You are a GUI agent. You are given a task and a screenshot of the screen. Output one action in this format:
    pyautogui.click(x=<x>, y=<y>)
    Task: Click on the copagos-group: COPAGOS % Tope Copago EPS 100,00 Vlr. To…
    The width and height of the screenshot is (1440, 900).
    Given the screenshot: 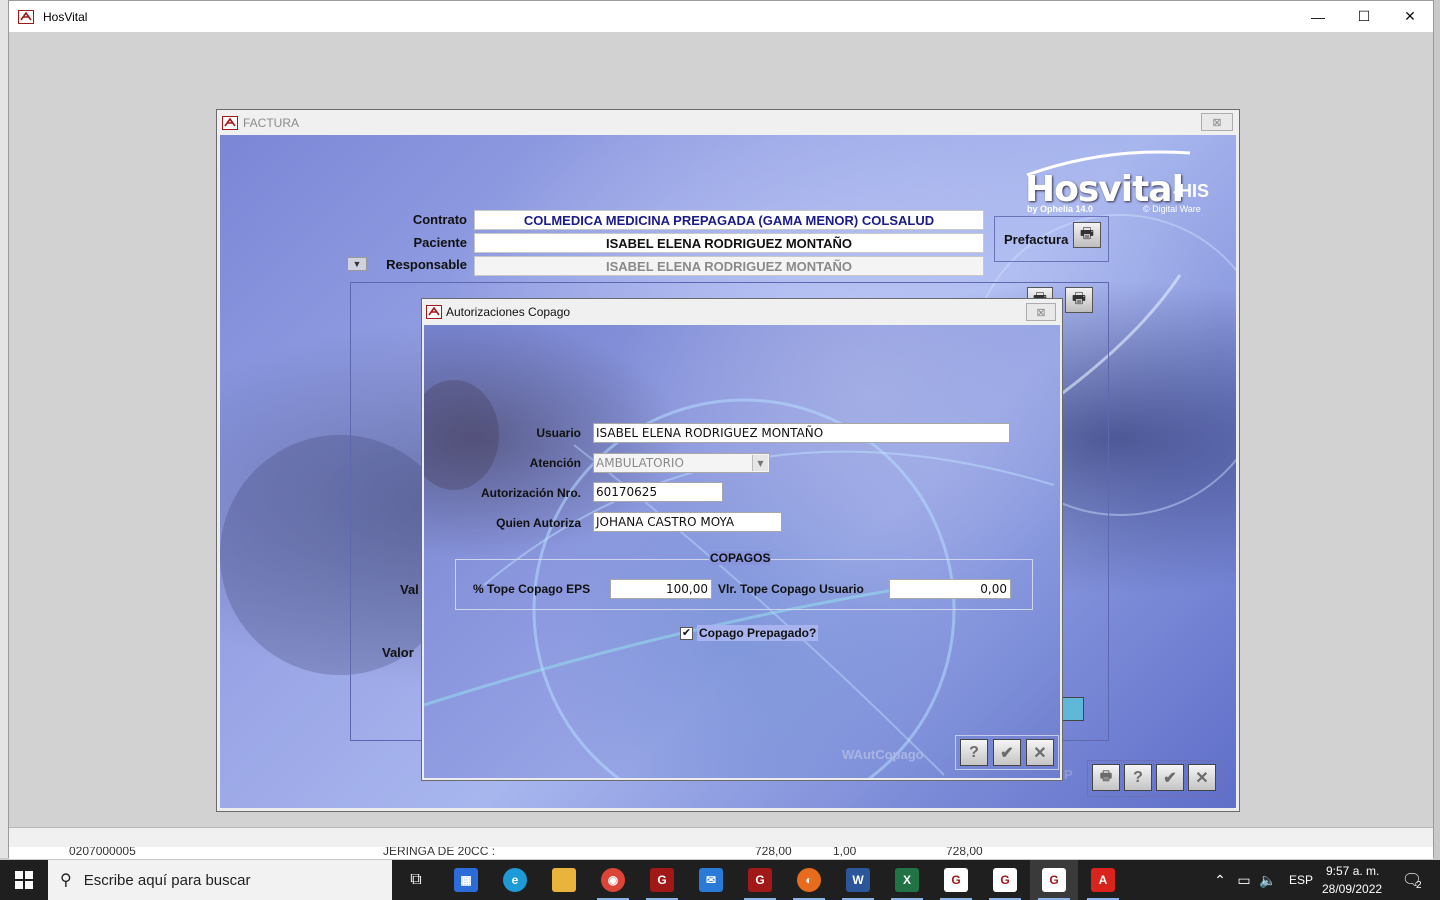 What is the action you would take?
    pyautogui.click(x=744, y=580)
    